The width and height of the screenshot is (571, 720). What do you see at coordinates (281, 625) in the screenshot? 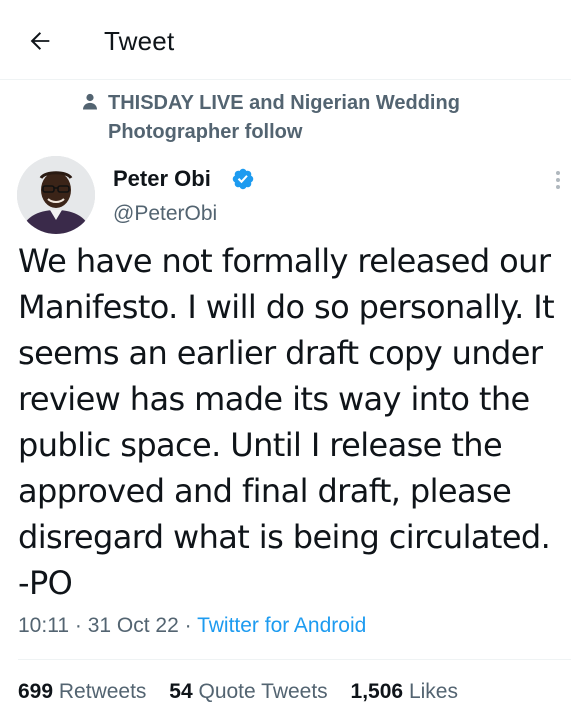
I see `tweet-source-link: Twitter for Android` at bounding box center [281, 625].